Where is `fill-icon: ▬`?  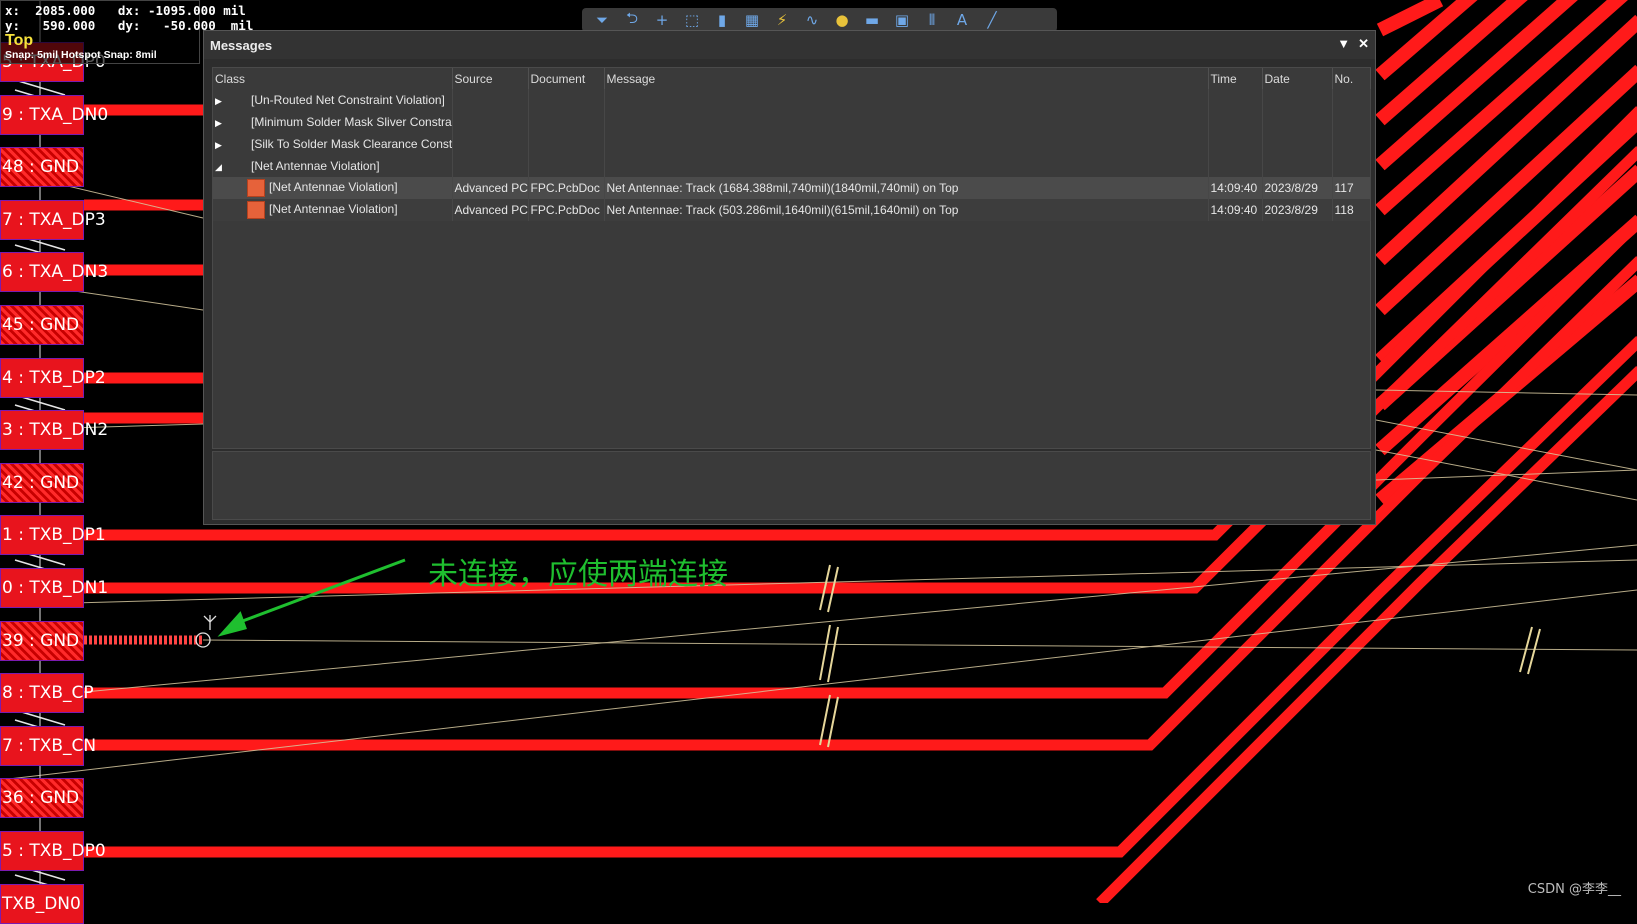
fill-icon: ▬ is located at coordinates (872, 20).